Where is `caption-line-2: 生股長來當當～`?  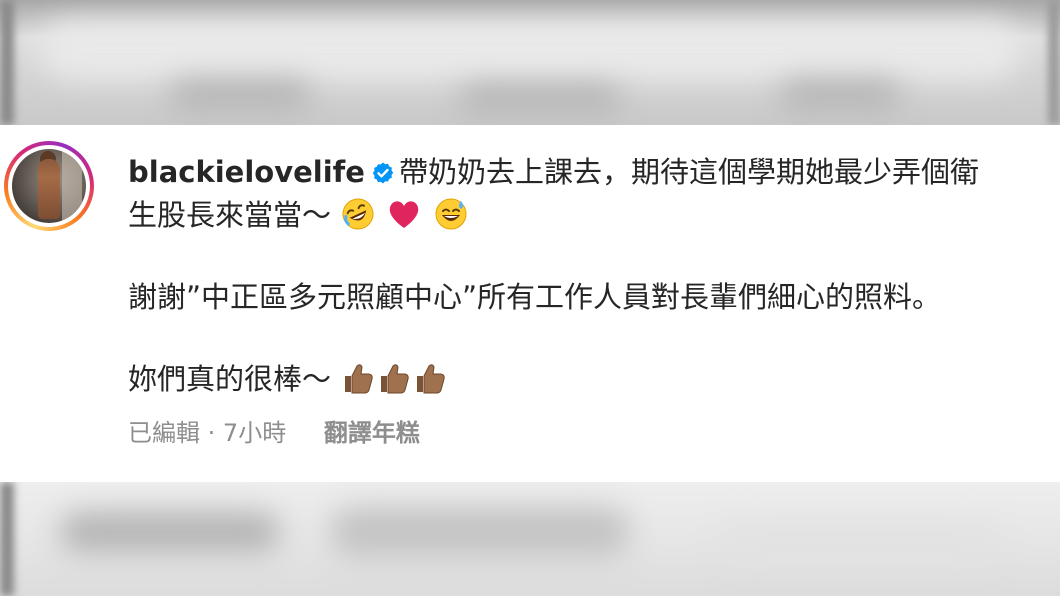
caption-line-2: 生股長來當當～ is located at coordinates (230, 215).